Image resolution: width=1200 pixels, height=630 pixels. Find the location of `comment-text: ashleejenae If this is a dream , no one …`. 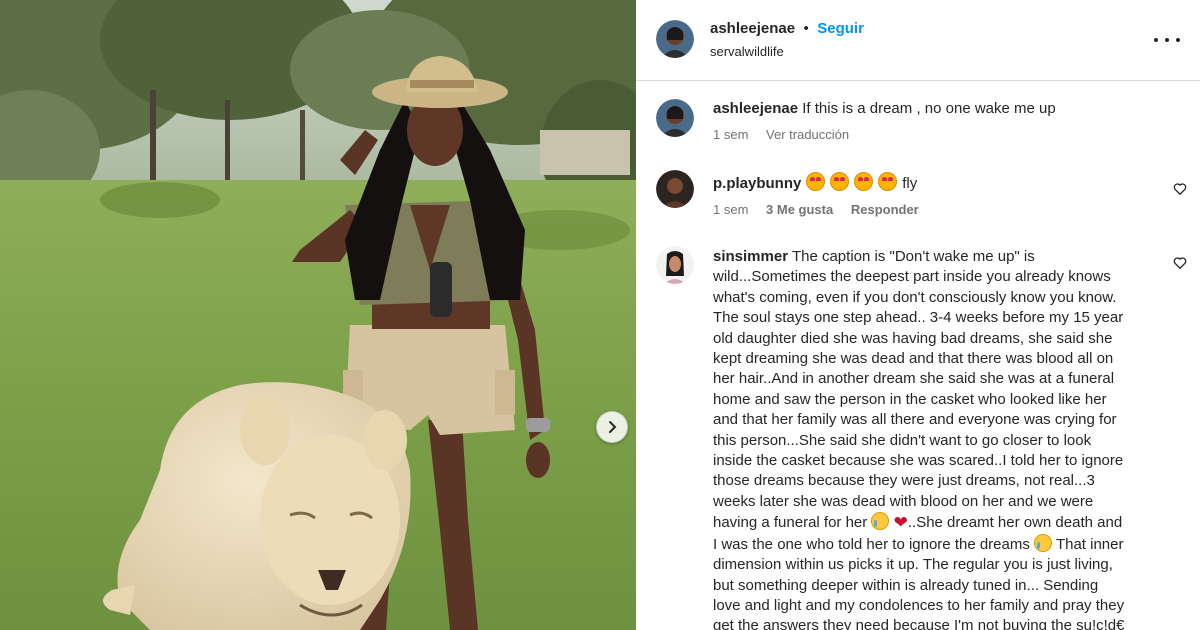

comment-text: ashleejenae If this is a dream , no one … is located at coordinates (919, 109).